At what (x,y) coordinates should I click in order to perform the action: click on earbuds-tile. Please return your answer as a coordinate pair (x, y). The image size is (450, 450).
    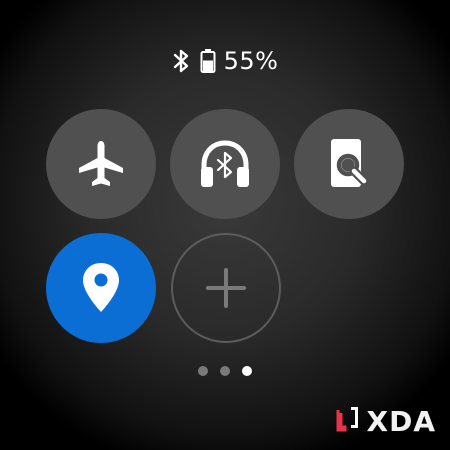
    Looking at the image, I should click on (225, 164).